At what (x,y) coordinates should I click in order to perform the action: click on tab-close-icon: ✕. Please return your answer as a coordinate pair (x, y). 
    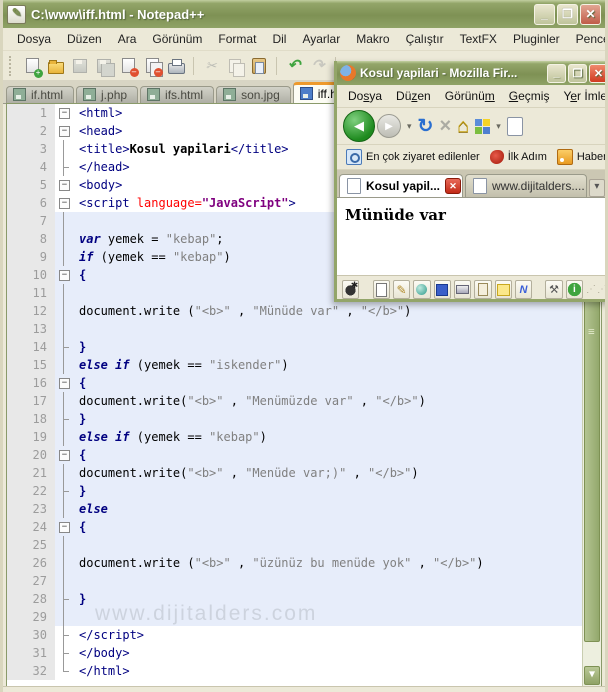
    Looking at the image, I should click on (453, 186).